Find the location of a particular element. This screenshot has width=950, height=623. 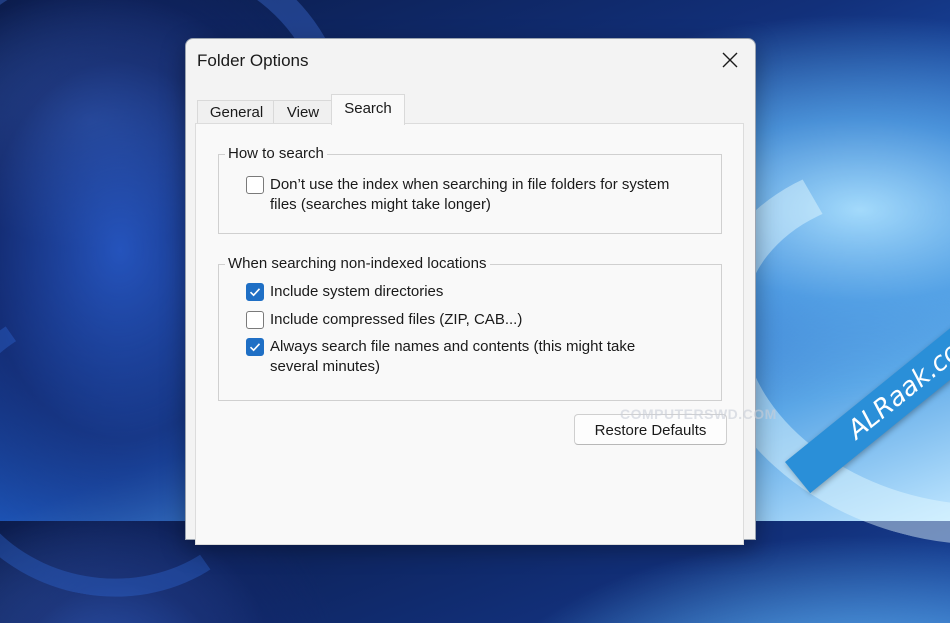

always-search-label-line2: several minutes) is located at coordinates (325, 366).